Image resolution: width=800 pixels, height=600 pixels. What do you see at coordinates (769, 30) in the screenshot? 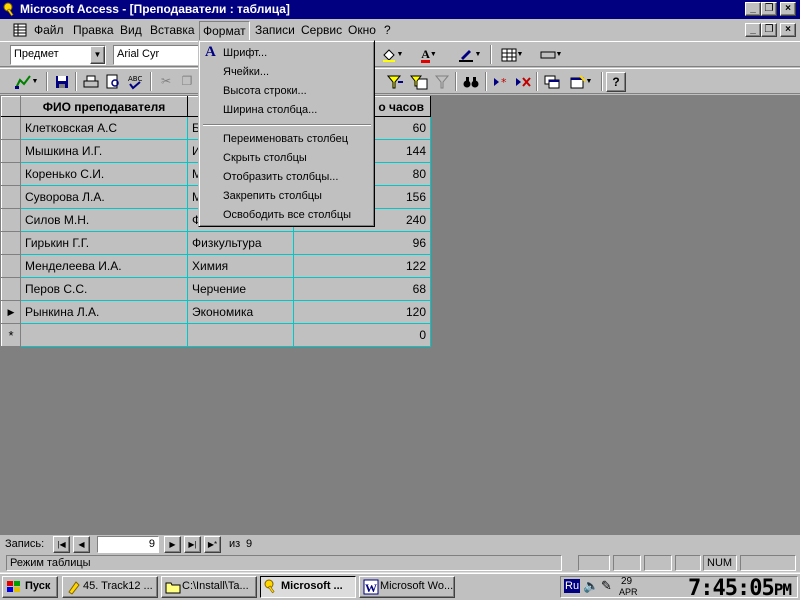
I see `doc-restore-button: ❐` at bounding box center [769, 30].